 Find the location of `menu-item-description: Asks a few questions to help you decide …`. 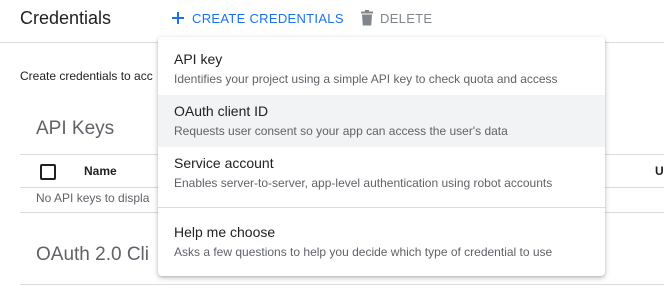

menu-item-description: Asks a few questions to help you decide … is located at coordinates (363, 252).